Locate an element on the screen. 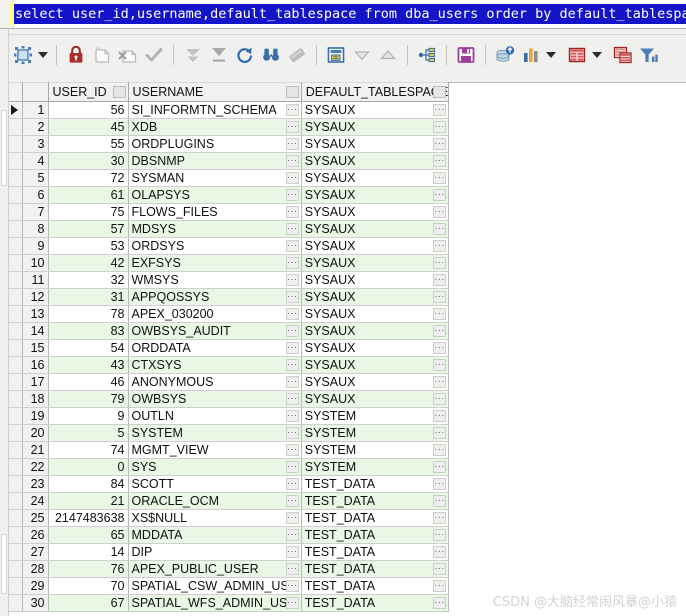 The height and width of the screenshot is (616, 686). cell-user-id: 70 is located at coordinates (88, 586).